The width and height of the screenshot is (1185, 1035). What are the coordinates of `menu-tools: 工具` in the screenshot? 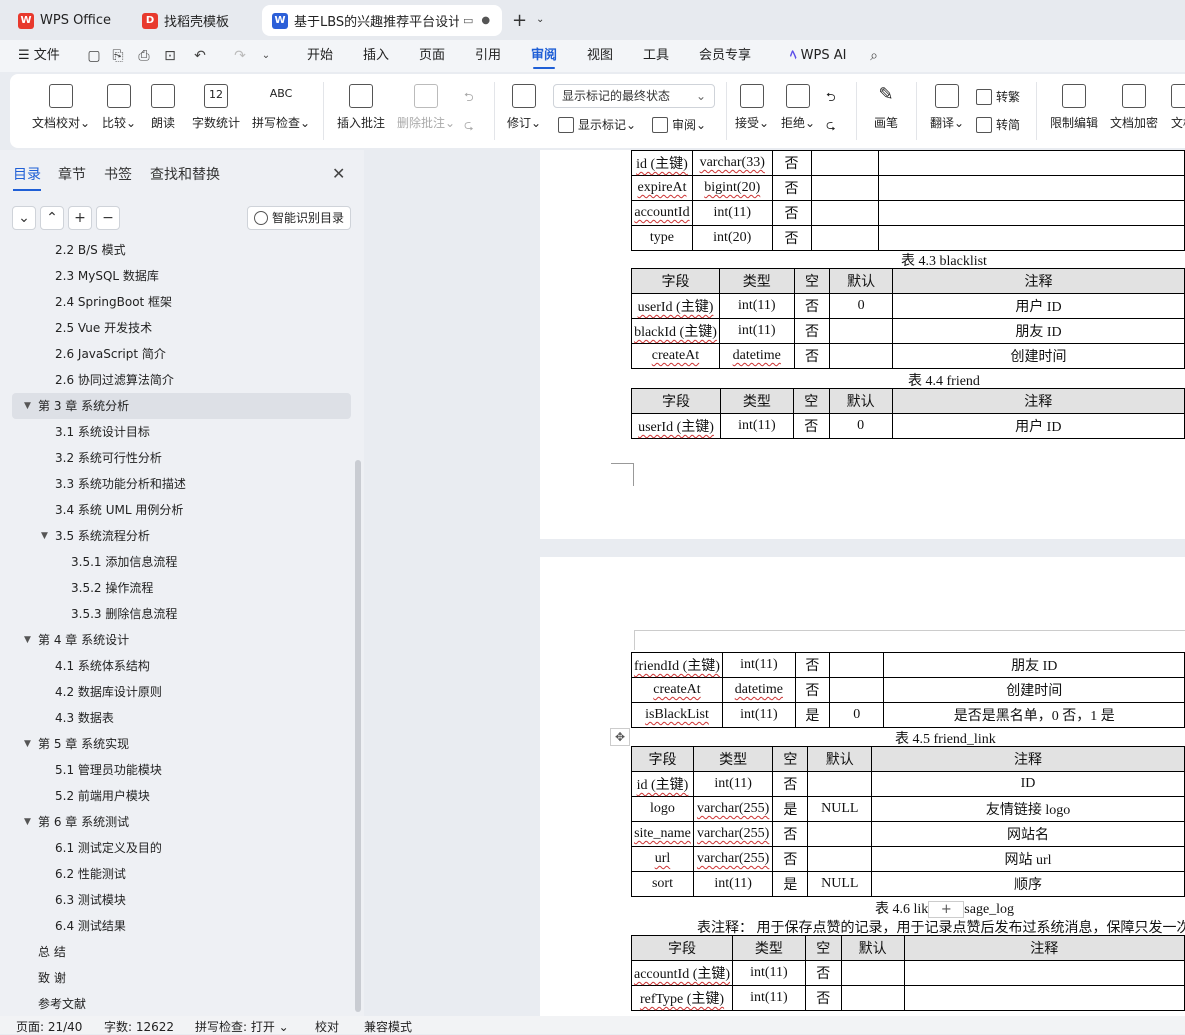 It's located at (656, 56).